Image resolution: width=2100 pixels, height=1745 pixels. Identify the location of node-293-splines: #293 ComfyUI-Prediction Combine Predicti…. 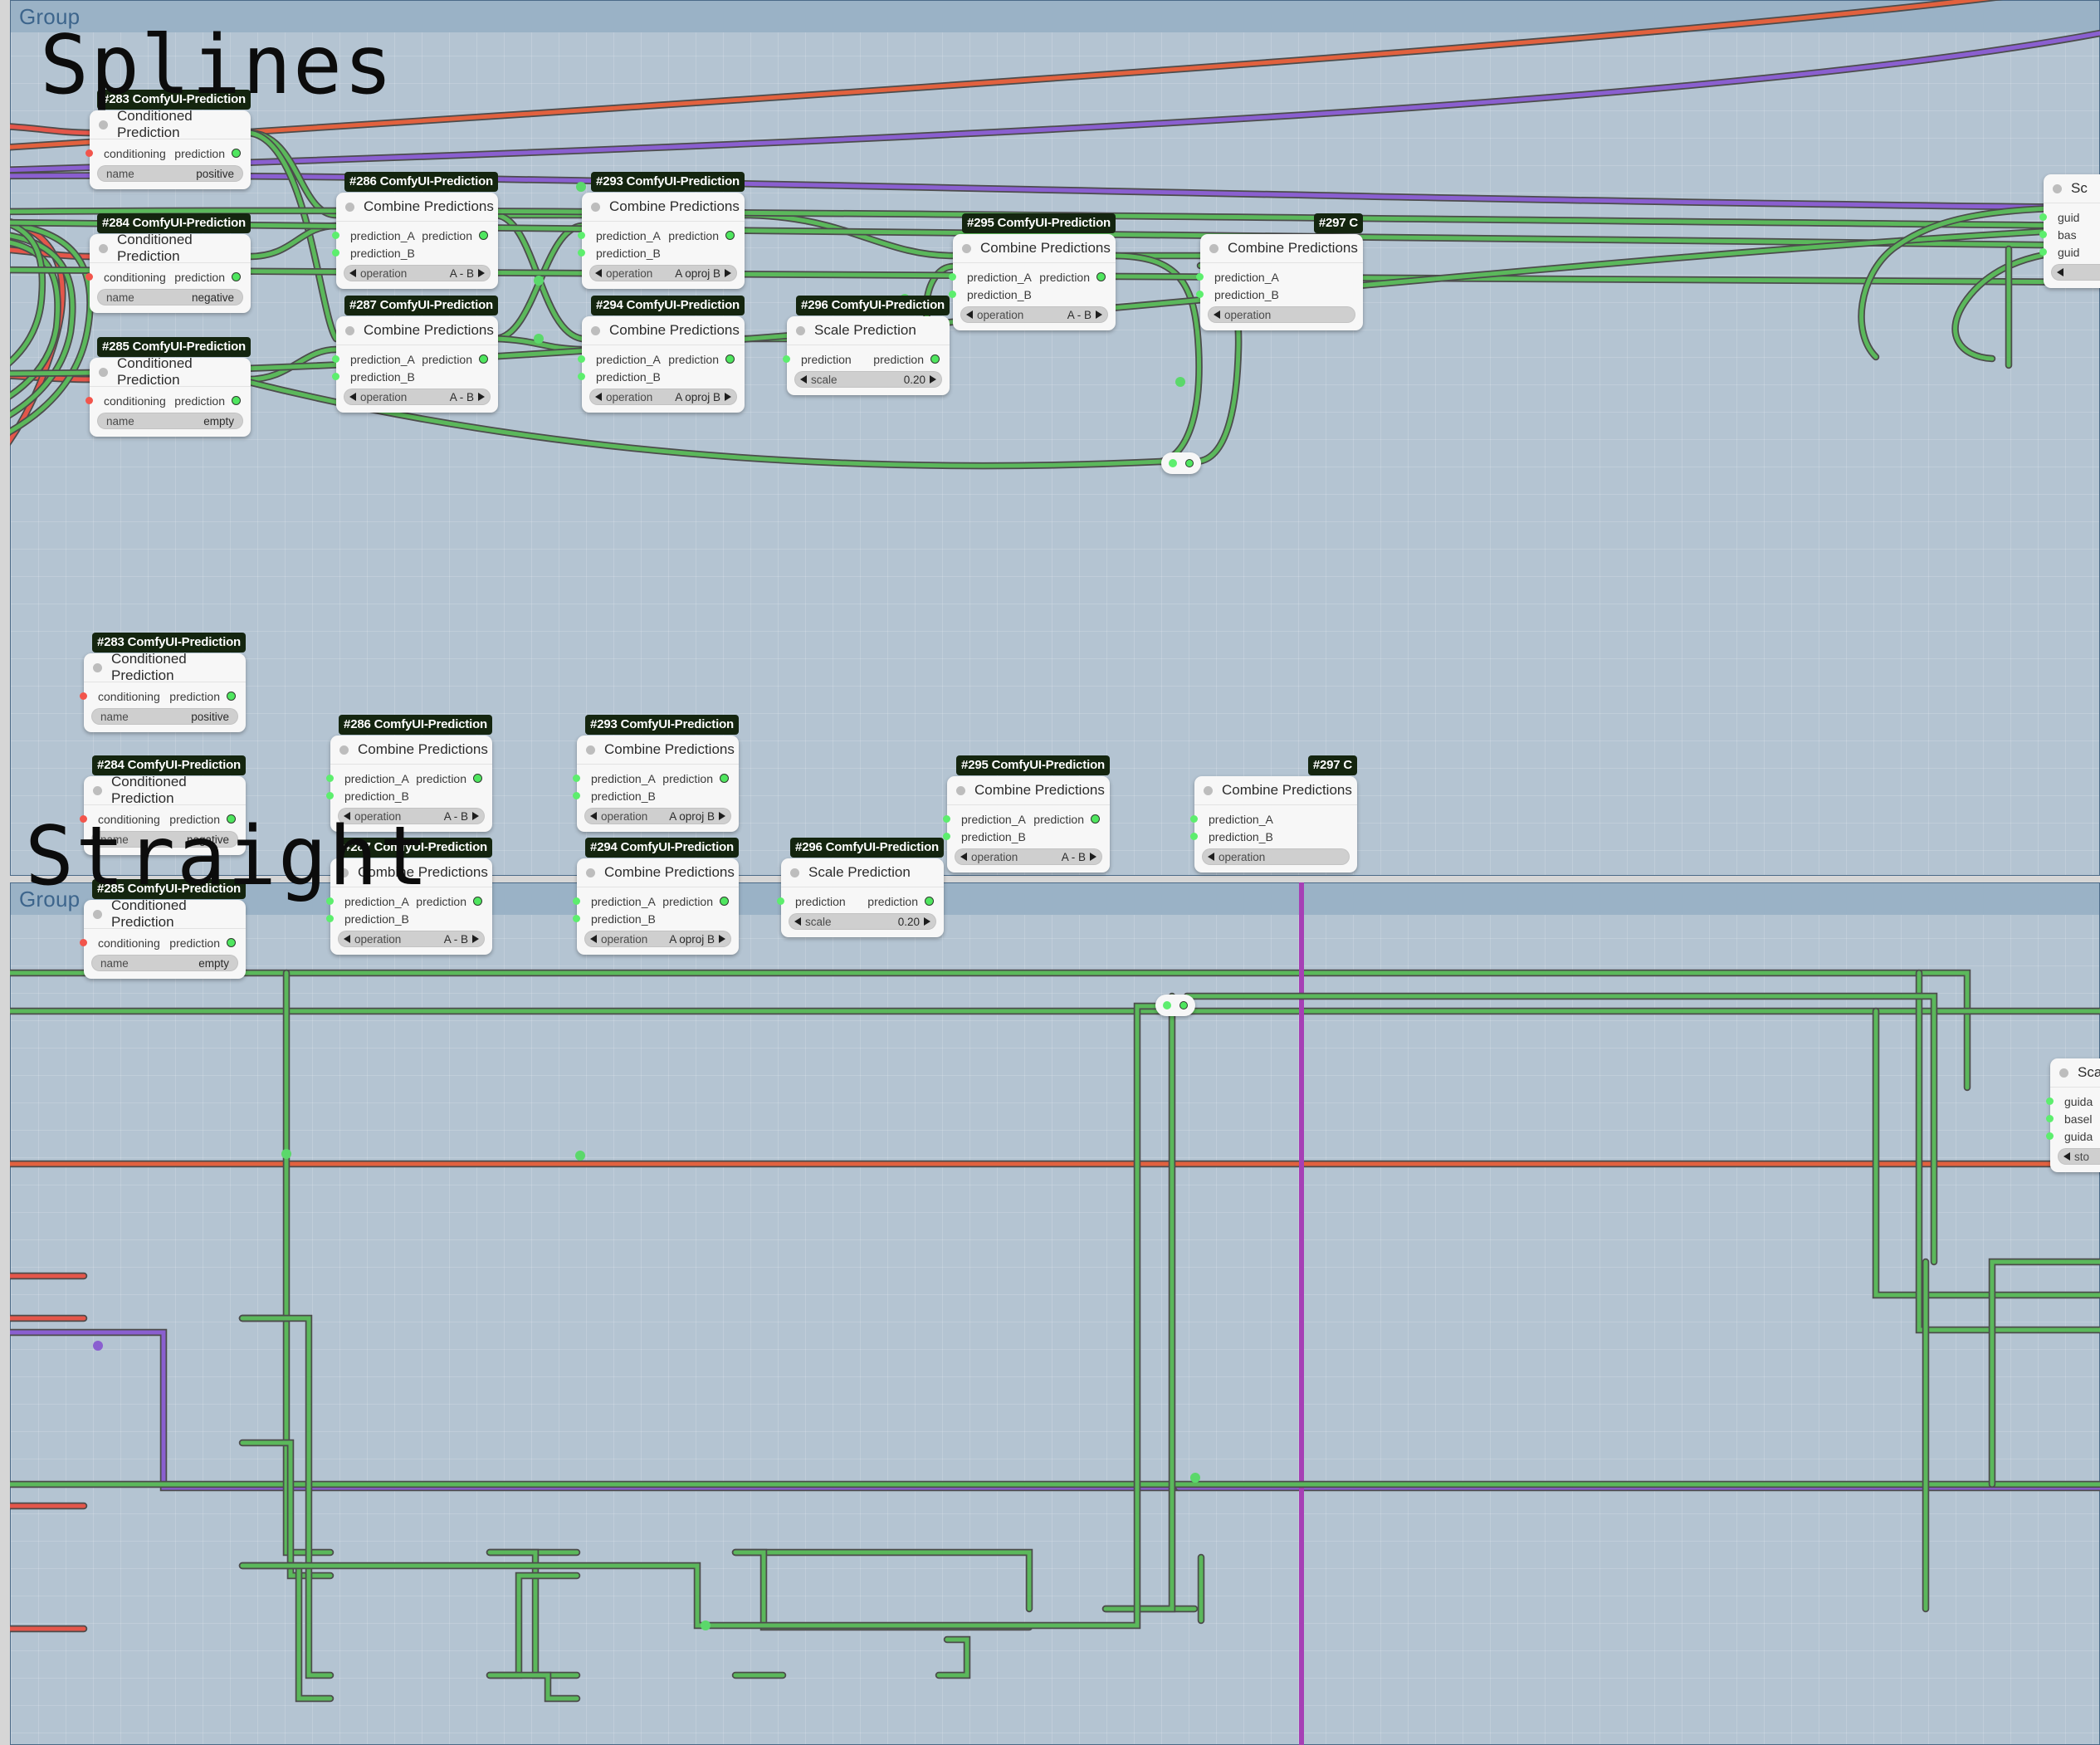
(661, 230).